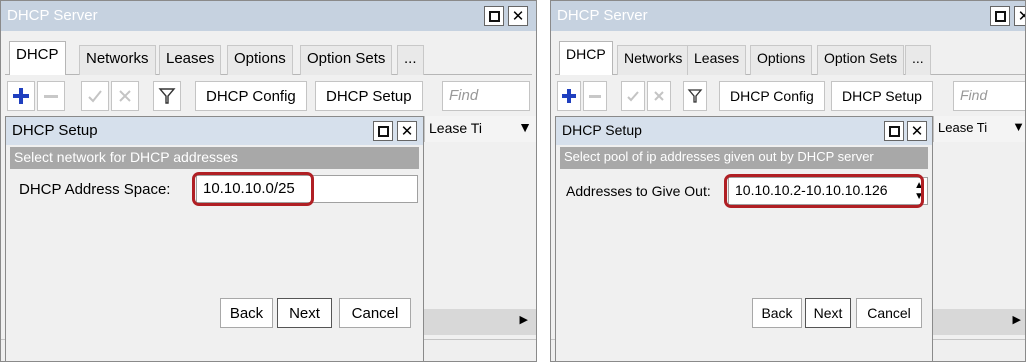  I want to click on addresses-to-give-out-label: Addresses to Give Out:, so click(638, 191).